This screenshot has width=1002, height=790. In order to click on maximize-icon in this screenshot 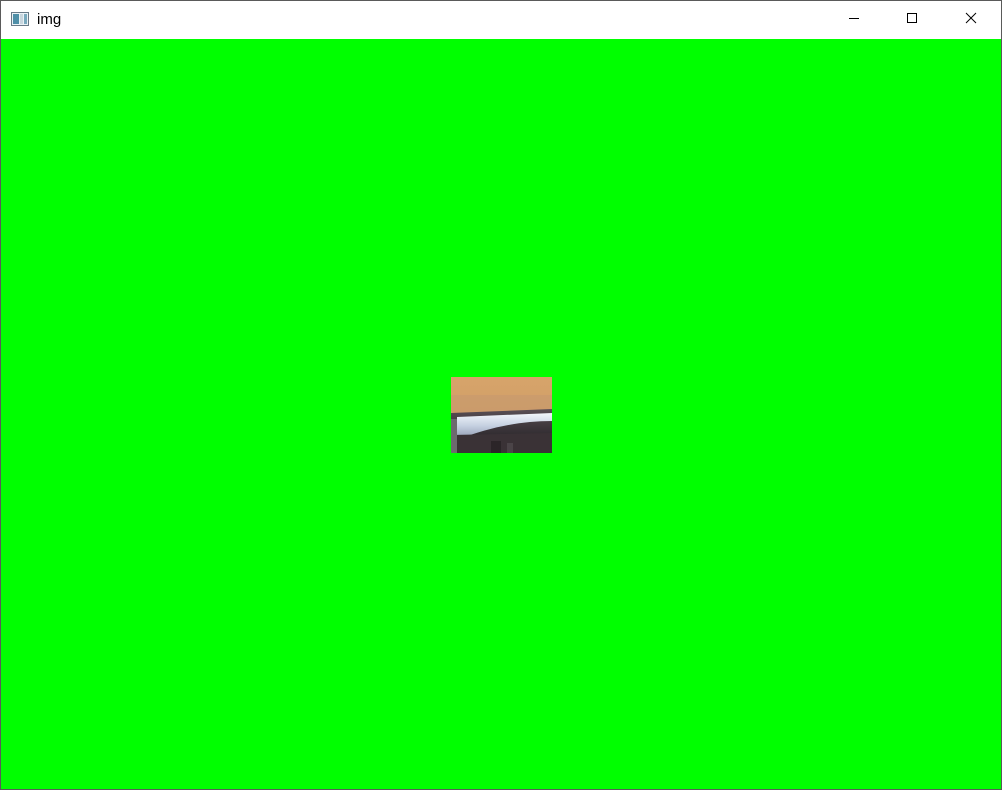, I will do `click(912, 20)`.